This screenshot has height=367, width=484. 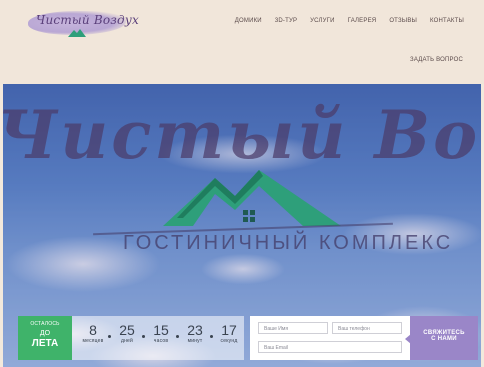 I want to click on countdown-days-label: дней, so click(x=127, y=341).